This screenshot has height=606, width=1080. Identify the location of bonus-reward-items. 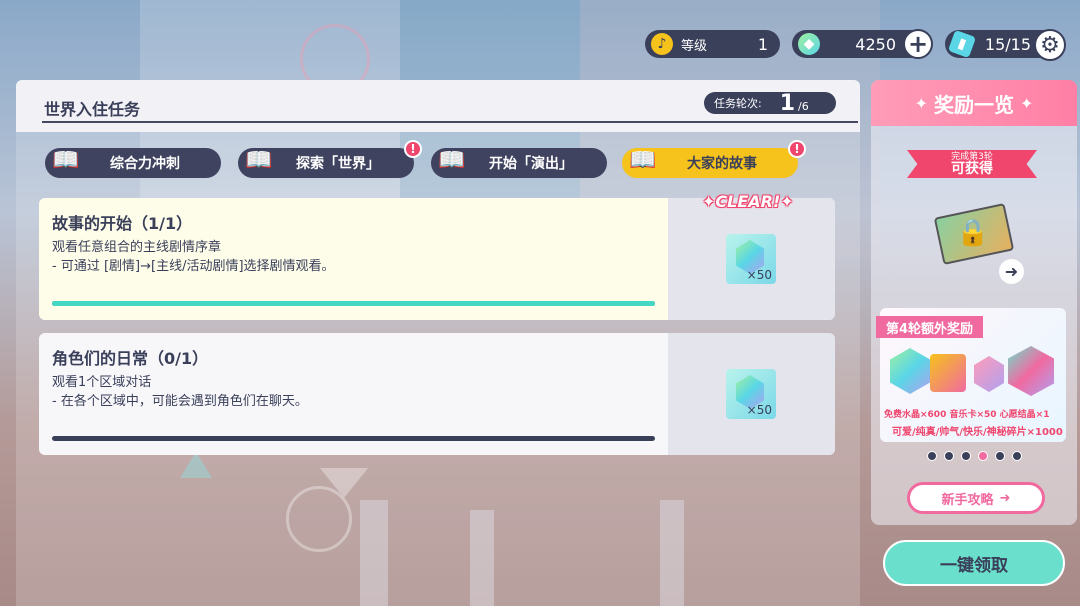
(975, 372).